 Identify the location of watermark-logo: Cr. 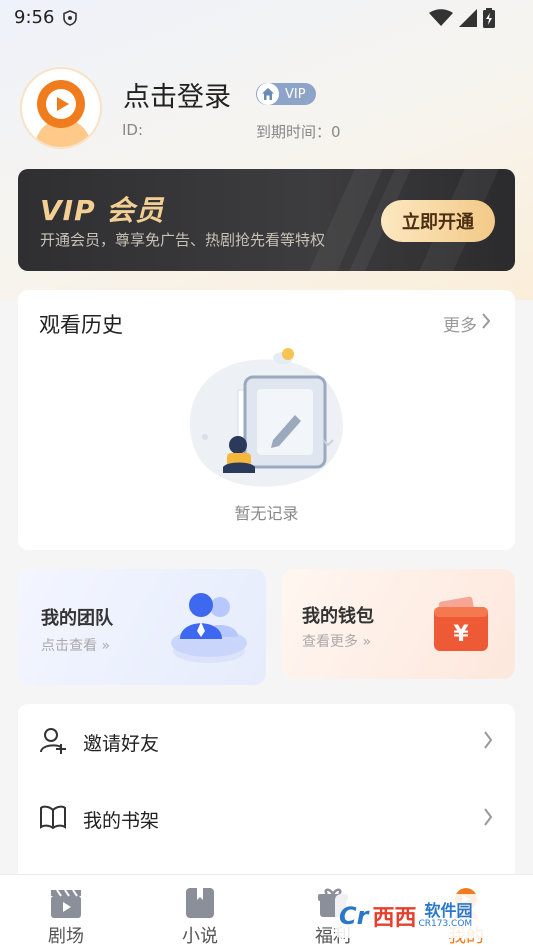
(354, 916).